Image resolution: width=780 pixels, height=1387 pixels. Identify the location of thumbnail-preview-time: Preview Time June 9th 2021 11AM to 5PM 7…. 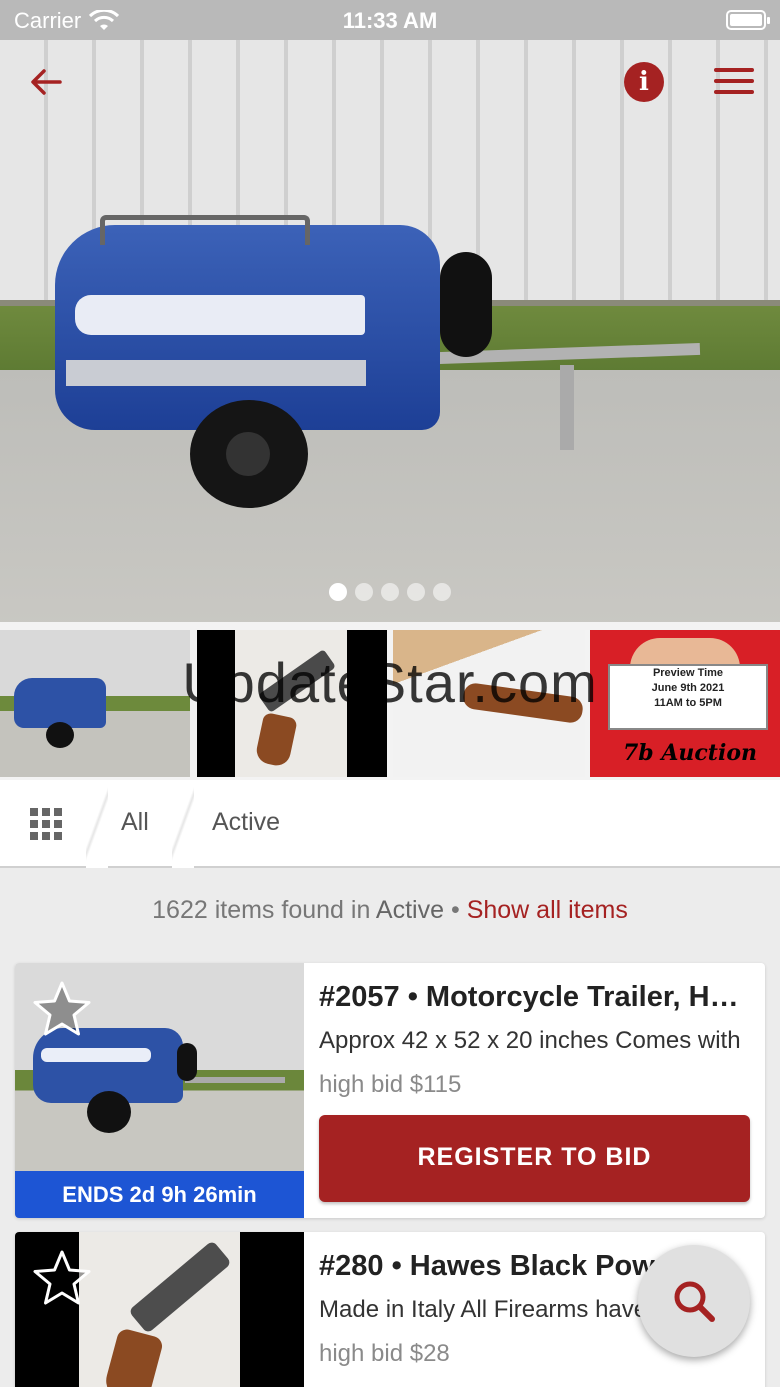
(685, 703).